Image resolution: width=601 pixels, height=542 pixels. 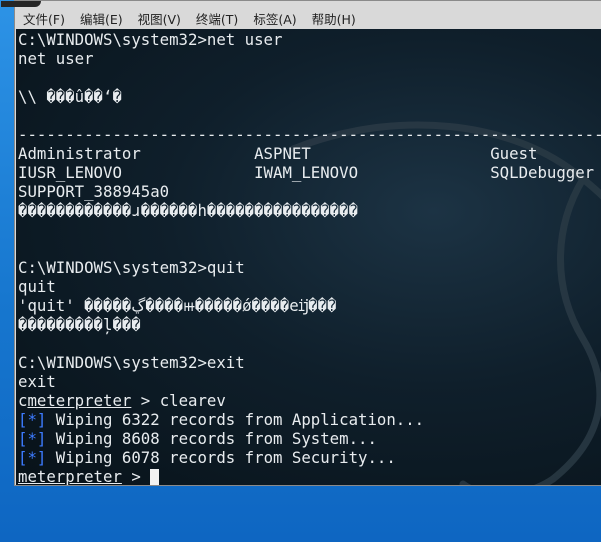 What do you see at coordinates (37, 286) in the screenshot?
I see `terminal-line: quit` at bounding box center [37, 286].